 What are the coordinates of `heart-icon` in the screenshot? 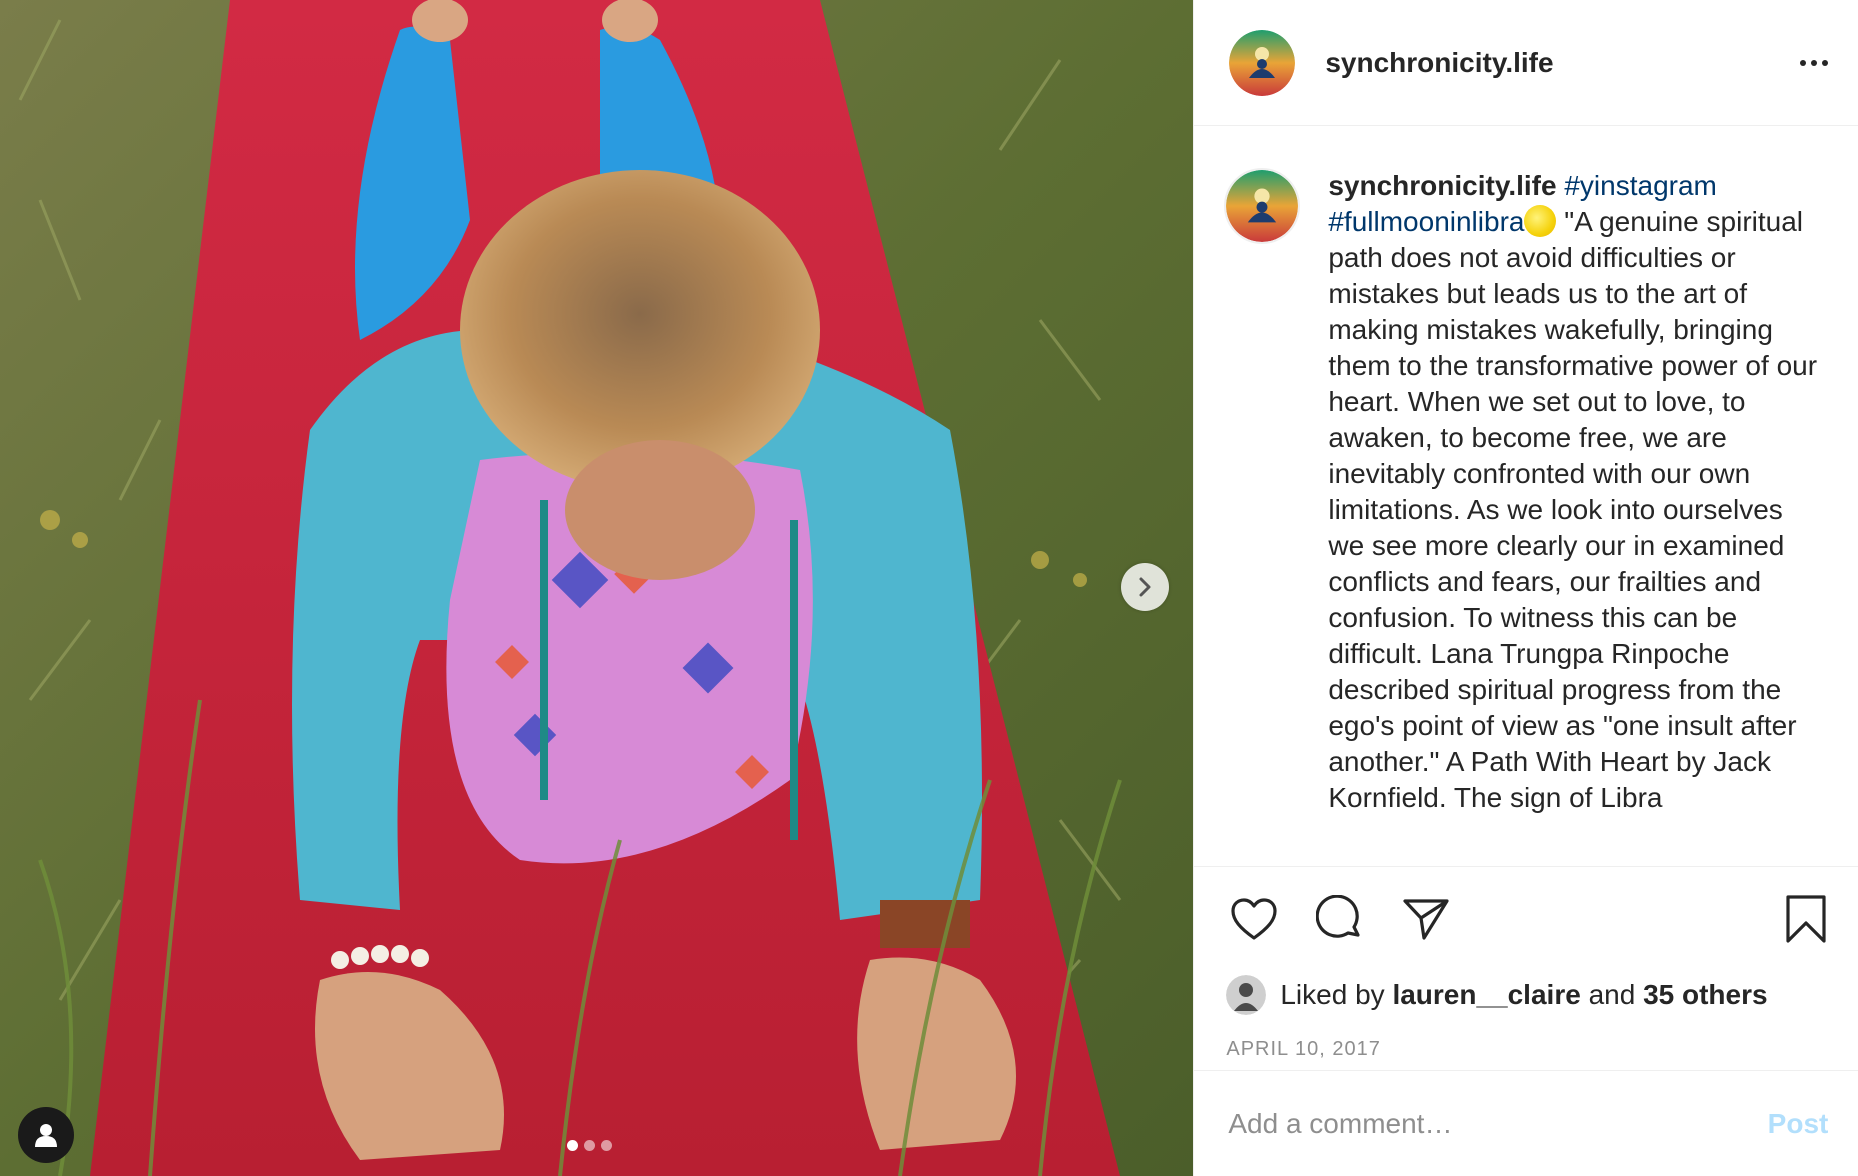 It's located at (1254, 918).